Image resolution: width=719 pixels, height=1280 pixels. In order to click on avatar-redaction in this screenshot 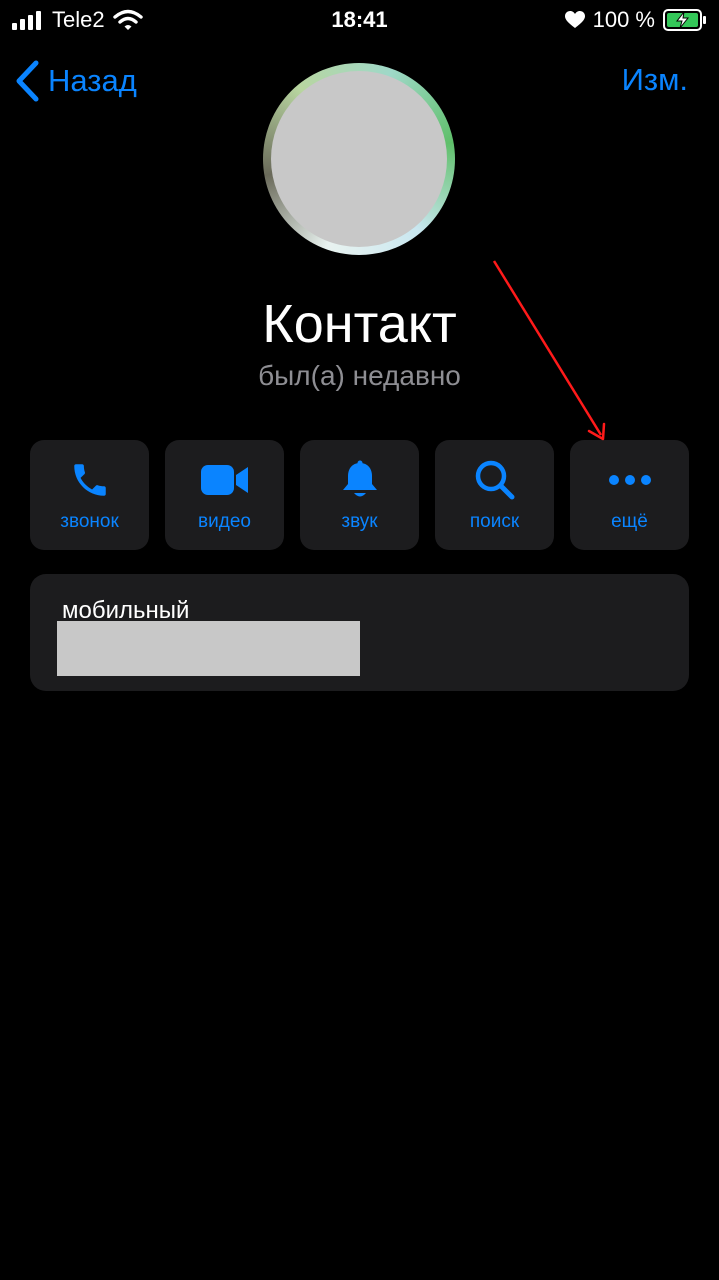, I will do `click(359, 159)`.